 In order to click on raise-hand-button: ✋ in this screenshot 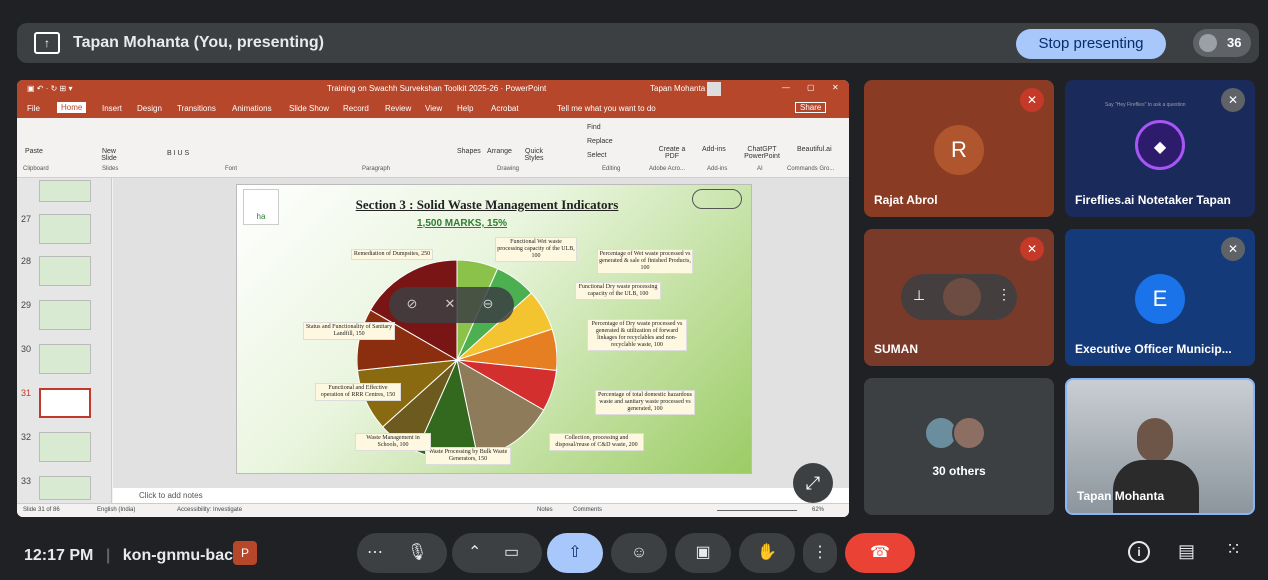, I will do `click(767, 553)`.